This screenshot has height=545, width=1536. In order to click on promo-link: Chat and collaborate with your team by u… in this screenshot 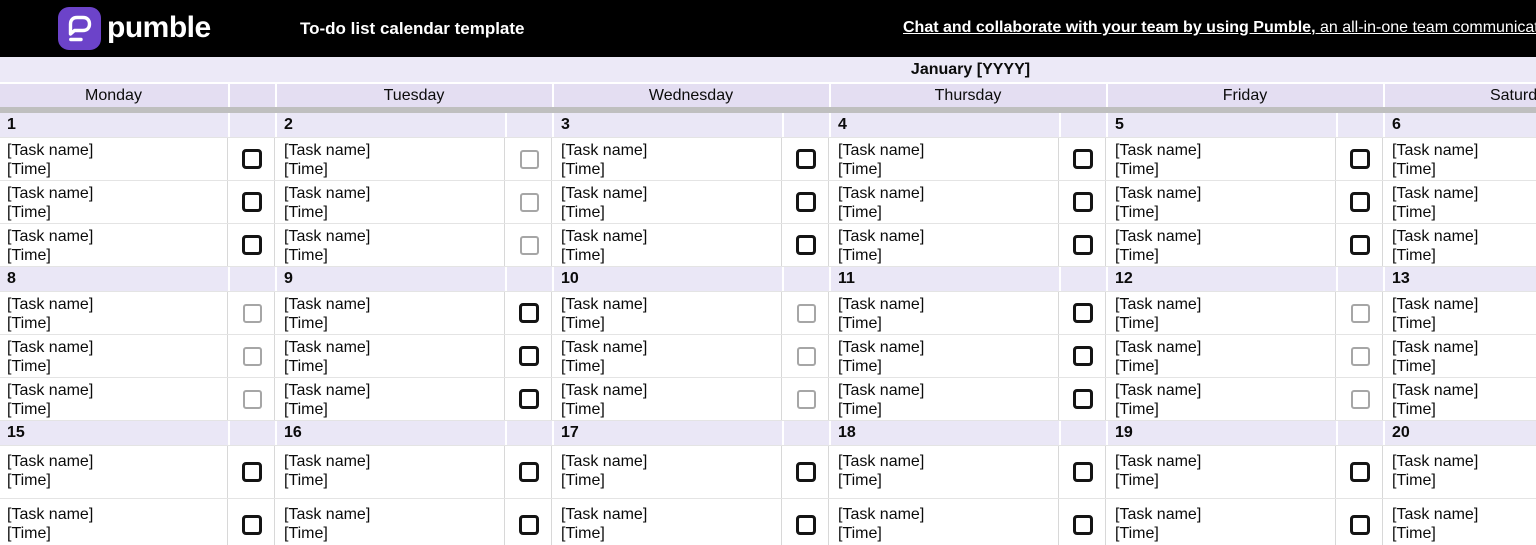, I will do `click(1219, 28)`.